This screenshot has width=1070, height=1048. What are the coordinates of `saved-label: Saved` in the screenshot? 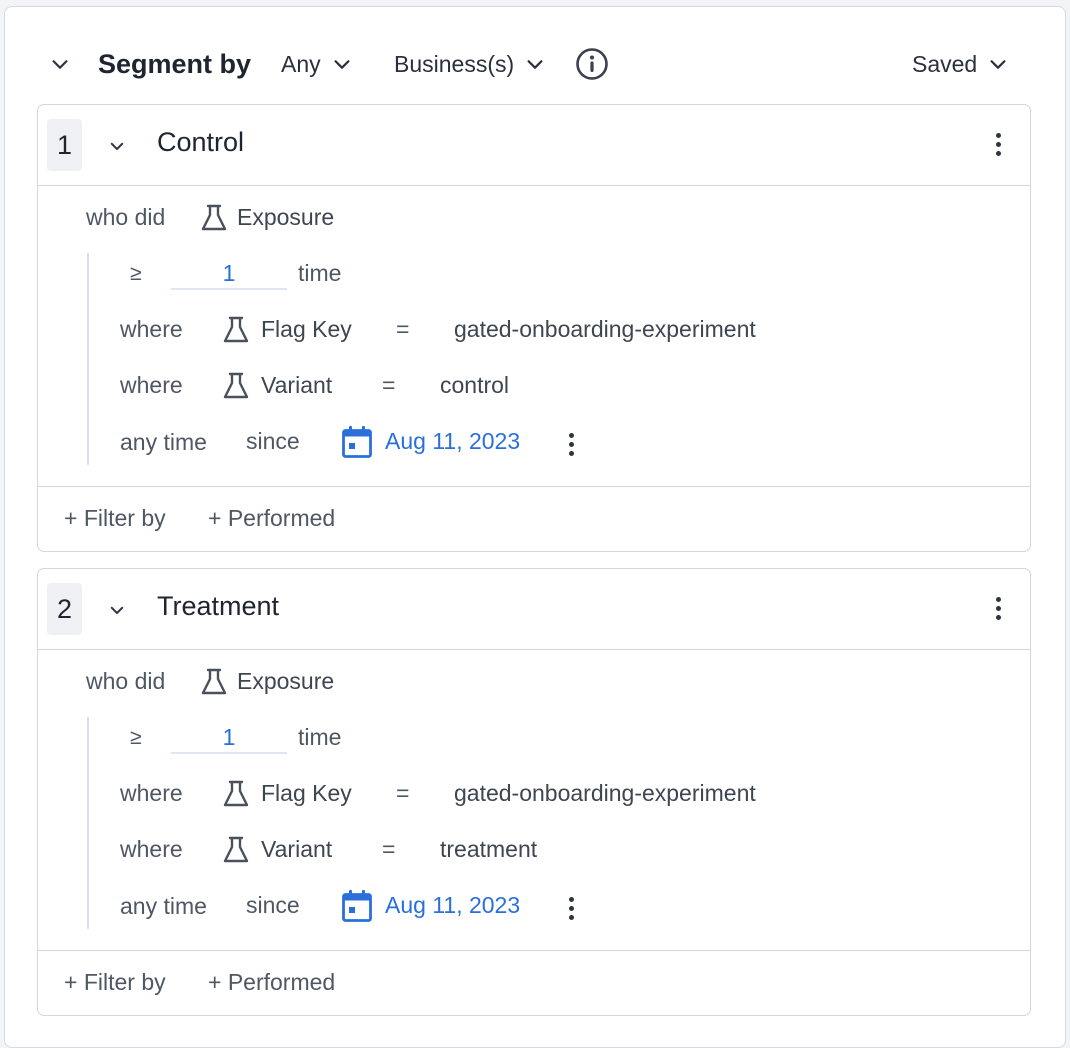 It's located at (945, 63).